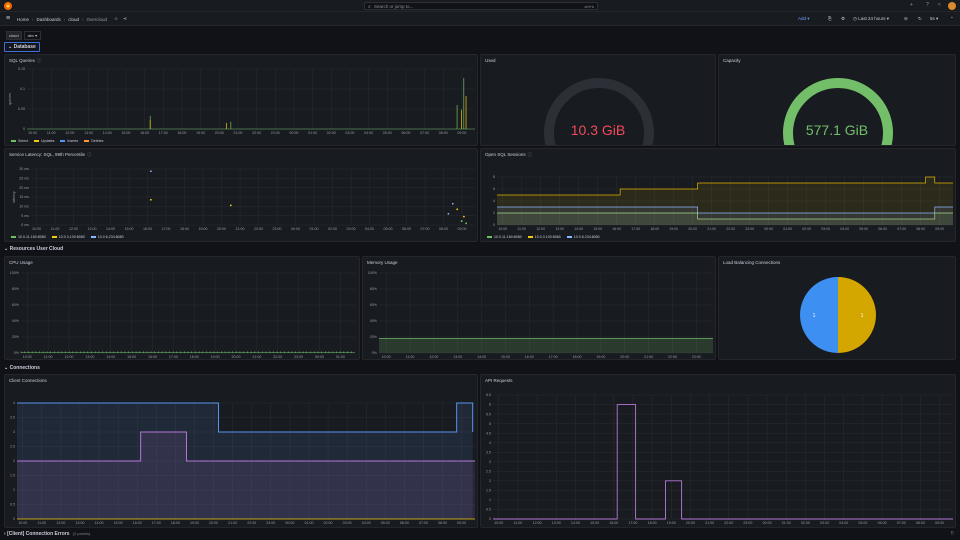 This screenshot has width=960, height=540. I want to click on x-tick-label: 02:00, so click(328, 523).